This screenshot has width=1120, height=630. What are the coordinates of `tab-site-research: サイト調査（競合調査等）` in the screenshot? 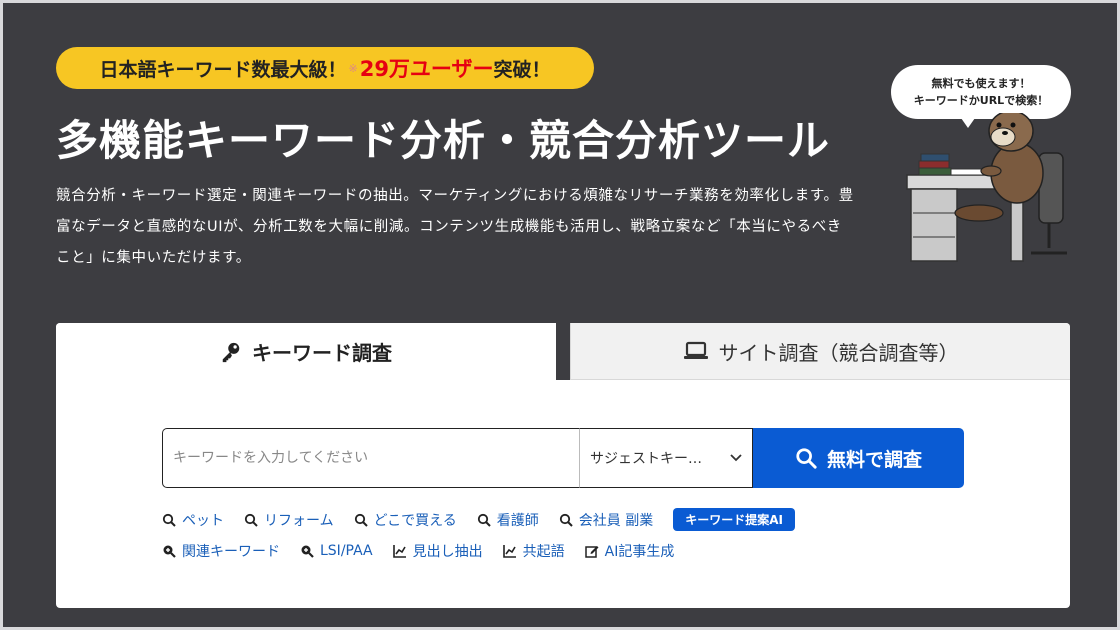 It's located at (820, 351).